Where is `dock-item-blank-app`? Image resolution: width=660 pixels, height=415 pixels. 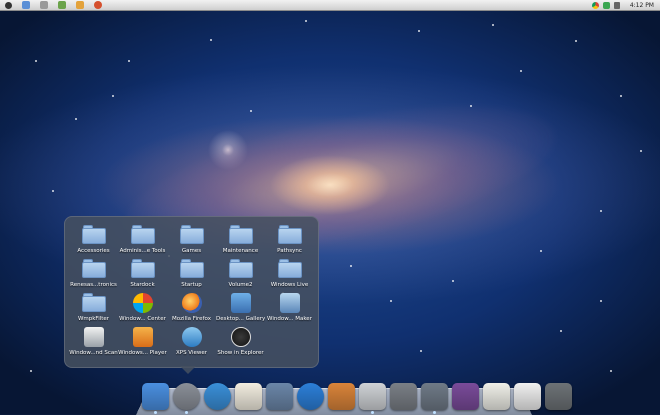 dock-item-blank-app is located at coordinates (372, 398).